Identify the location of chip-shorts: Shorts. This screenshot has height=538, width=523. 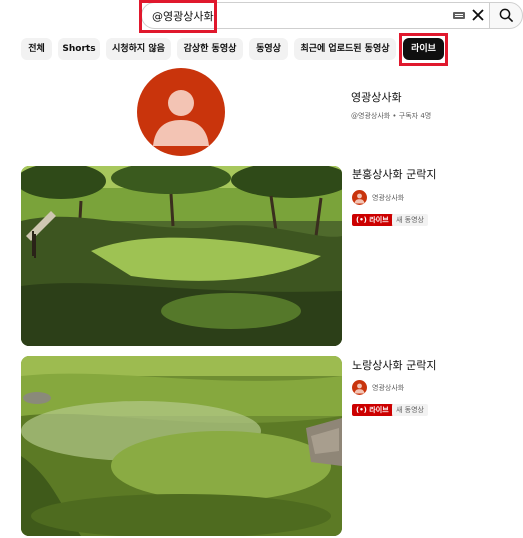
(79, 49).